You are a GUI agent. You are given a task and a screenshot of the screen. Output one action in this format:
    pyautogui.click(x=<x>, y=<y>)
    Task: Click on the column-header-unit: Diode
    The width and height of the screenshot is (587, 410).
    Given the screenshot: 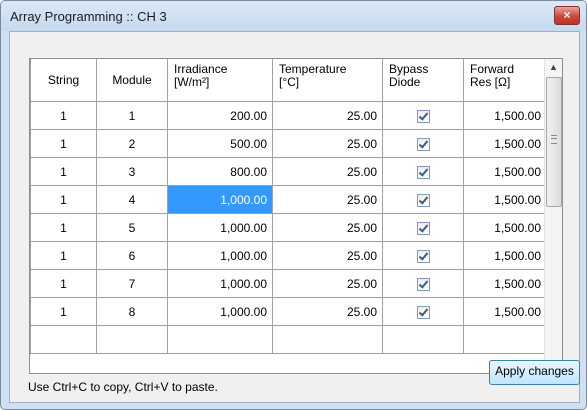 What is the action you would take?
    pyautogui.click(x=405, y=82)
    